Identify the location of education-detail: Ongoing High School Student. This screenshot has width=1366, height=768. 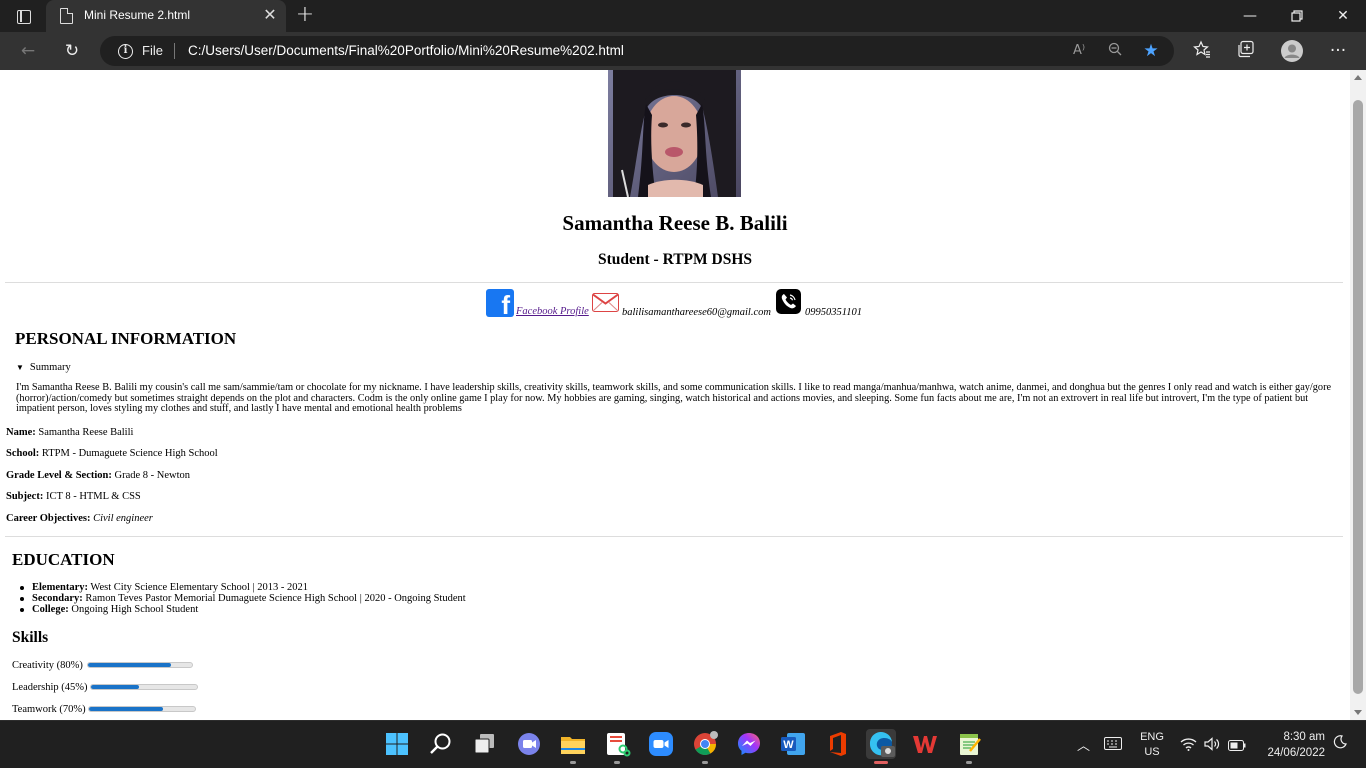
(135, 609).